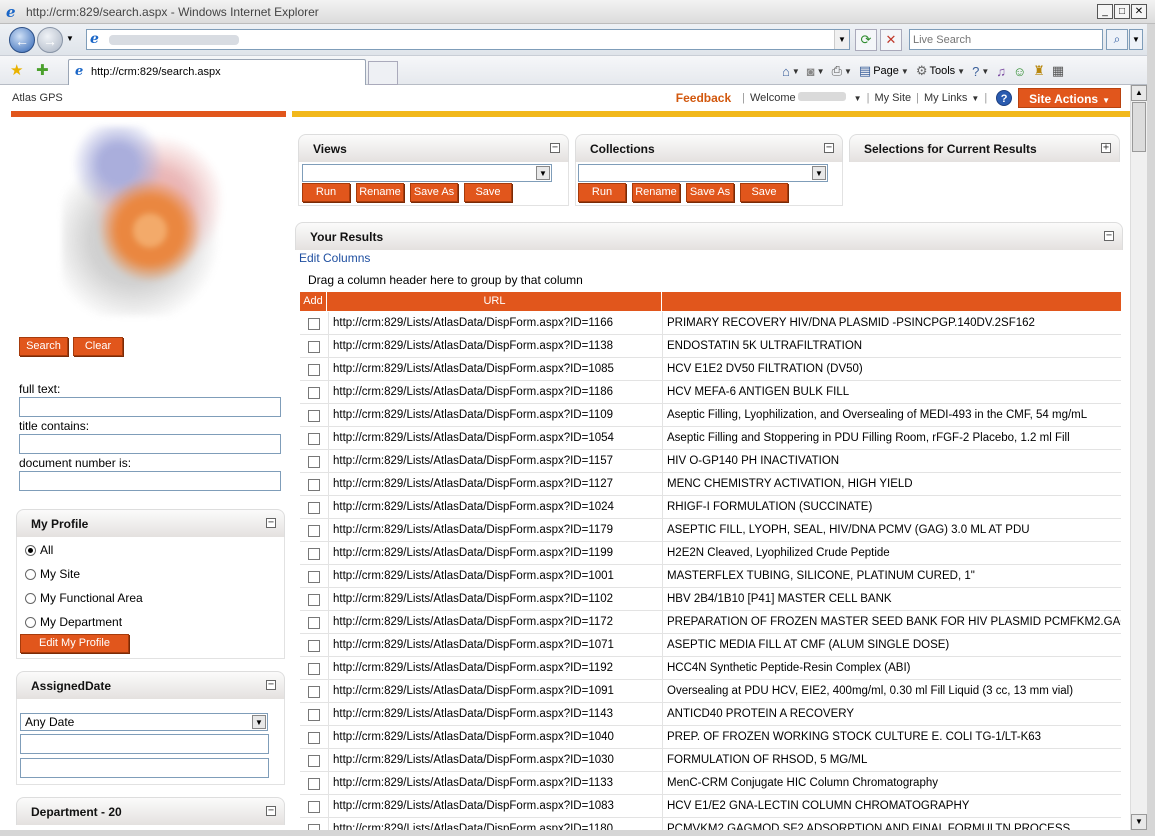  I want to click on views-save-as-button: Save As, so click(434, 192).